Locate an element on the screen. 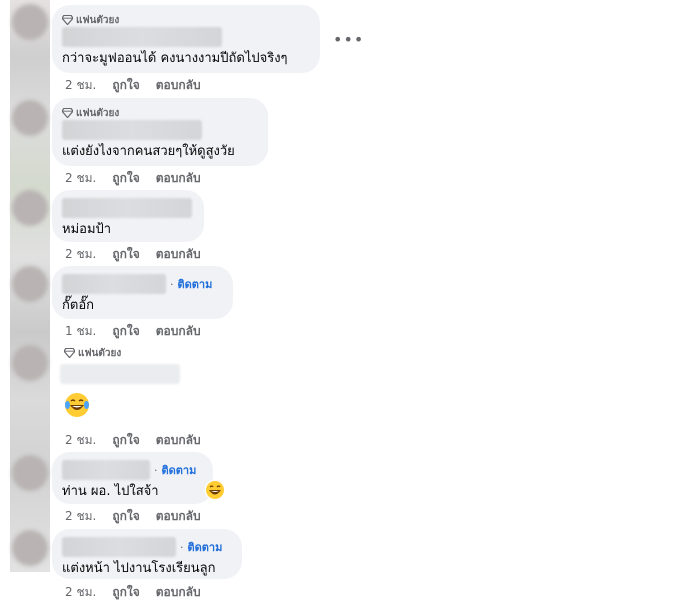 This screenshot has height=603, width=677. comment-actions: 1 ชม. ถูกใจ ตอบกลับ is located at coordinates (133, 331).